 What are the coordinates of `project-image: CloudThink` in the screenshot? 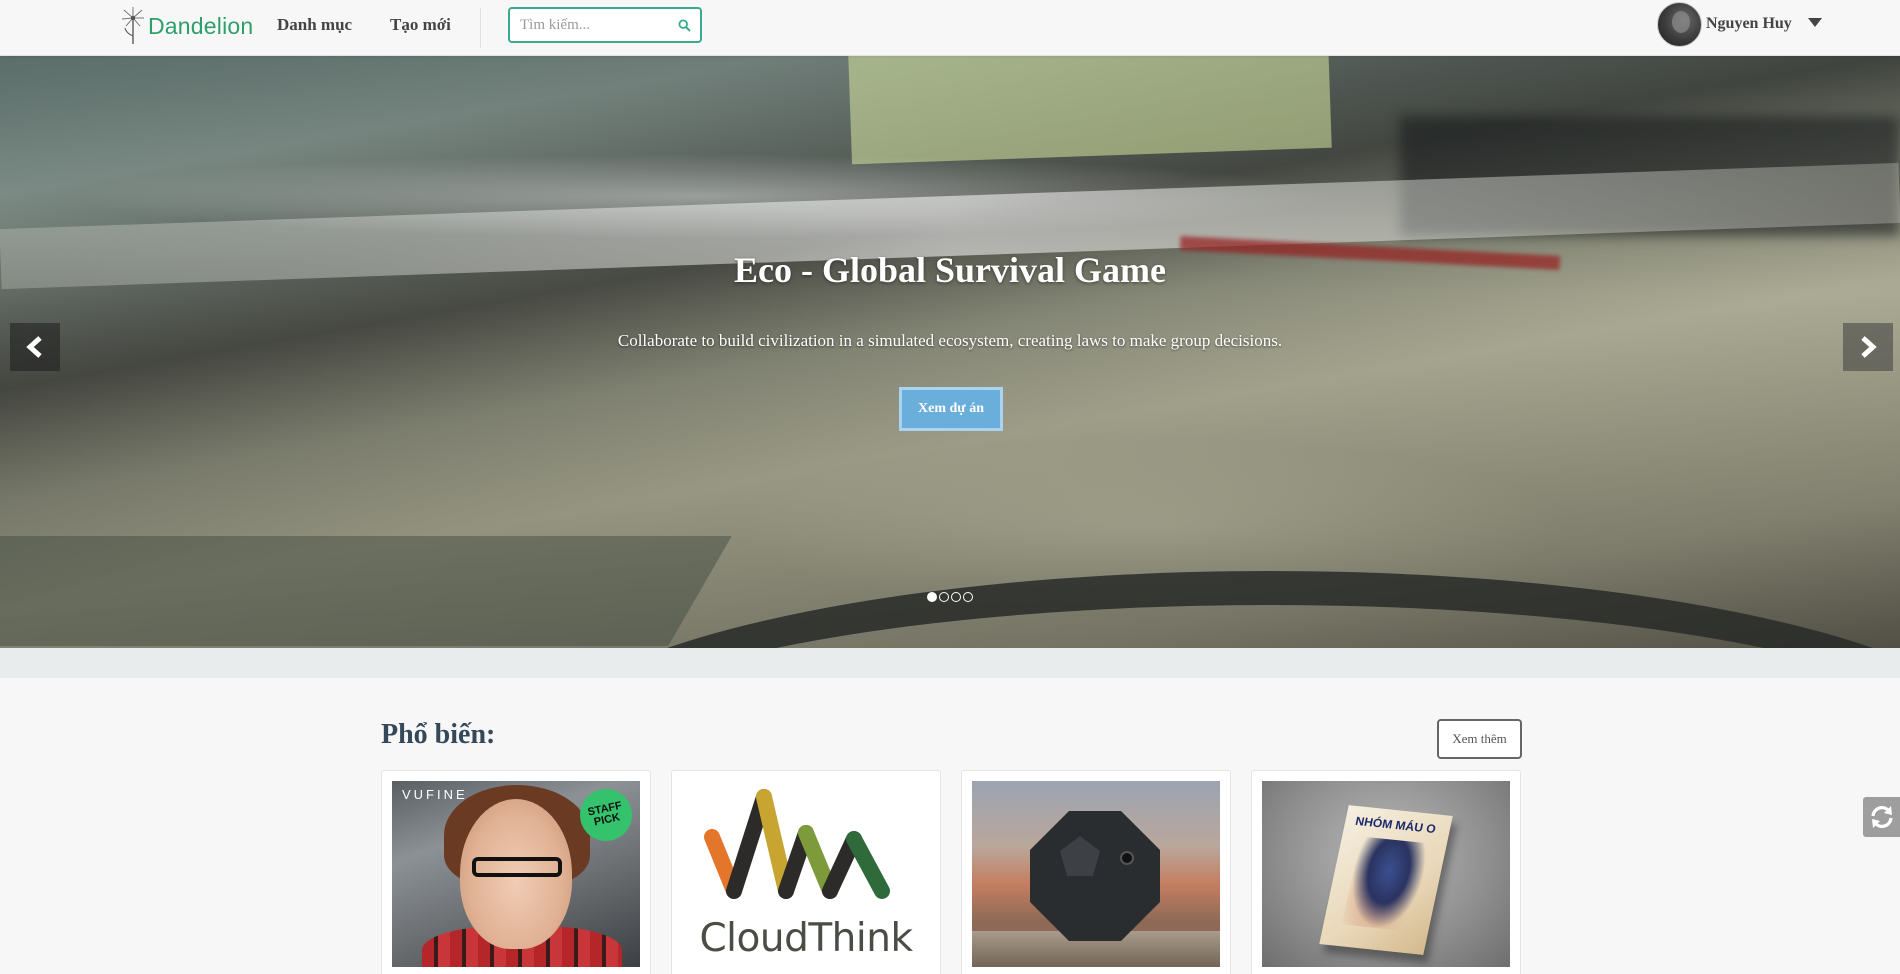 It's located at (806, 874).